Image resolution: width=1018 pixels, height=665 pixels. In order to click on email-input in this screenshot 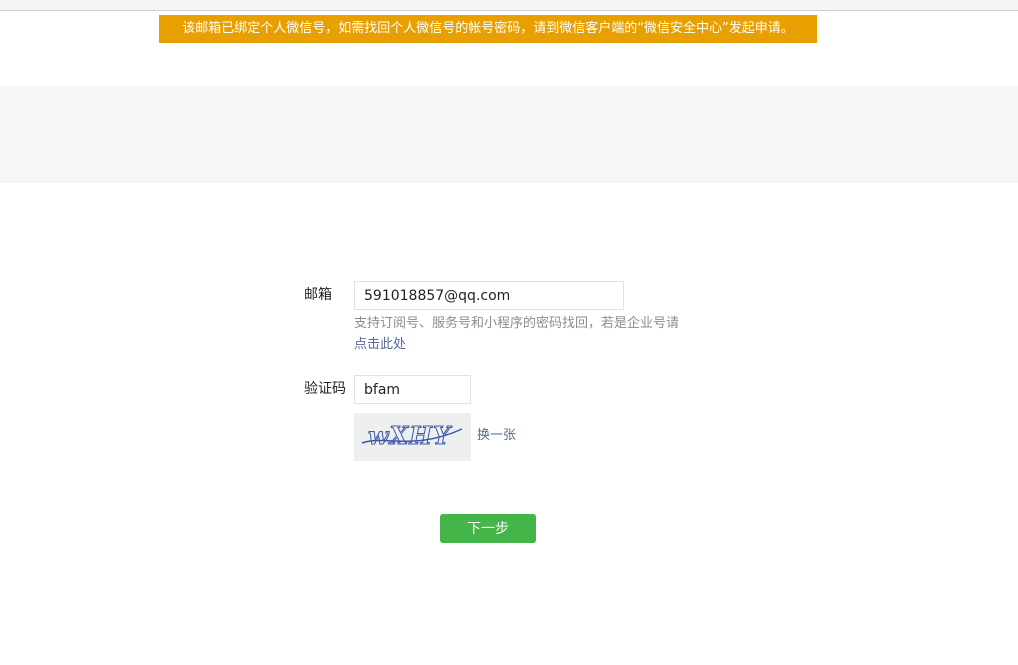, I will do `click(489, 295)`.